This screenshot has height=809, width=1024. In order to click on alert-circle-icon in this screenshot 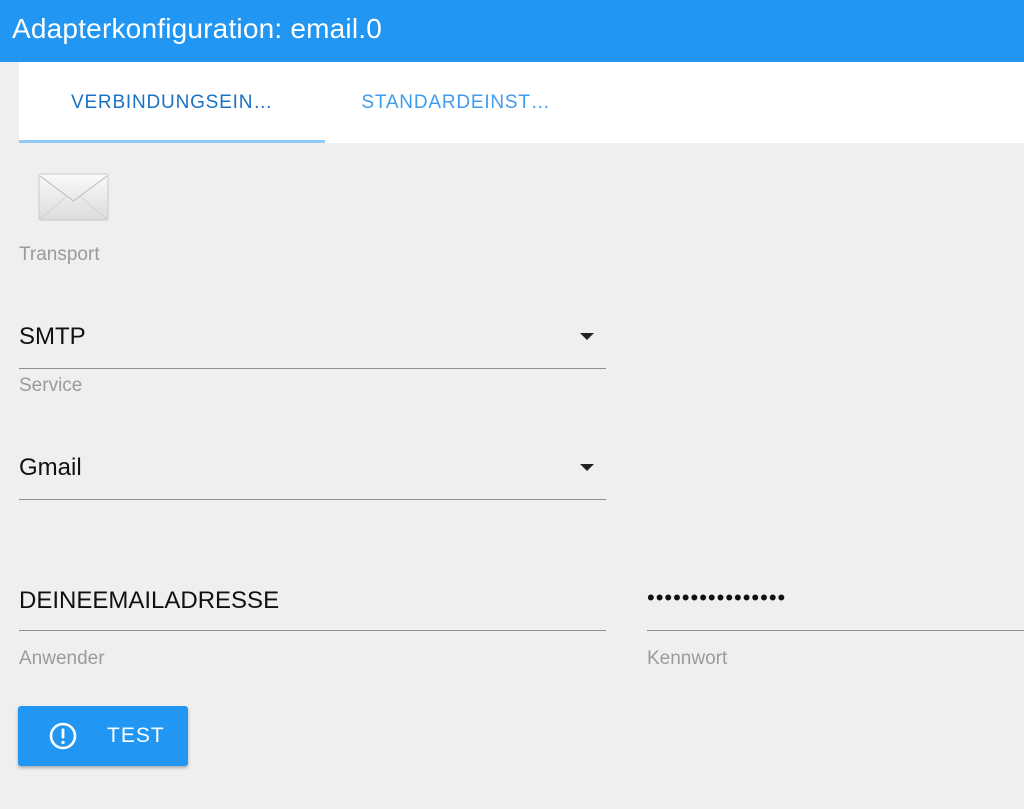, I will do `click(63, 736)`.